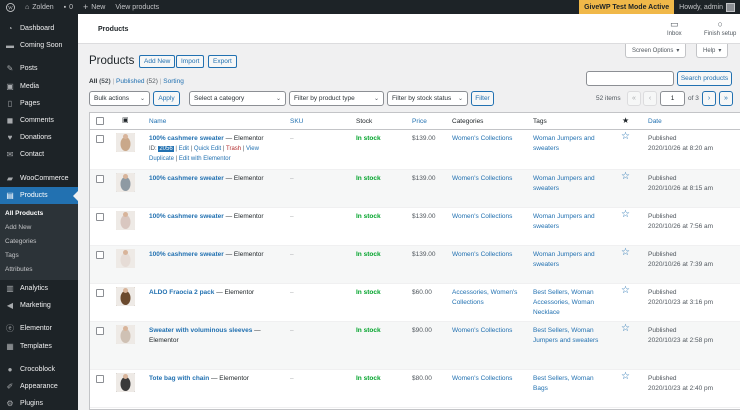 The height and width of the screenshot is (410, 740). What do you see at coordinates (39, 45) in the screenshot?
I see `sidebar-item-coming-soon: ▬ Coming Soon` at bounding box center [39, 45].